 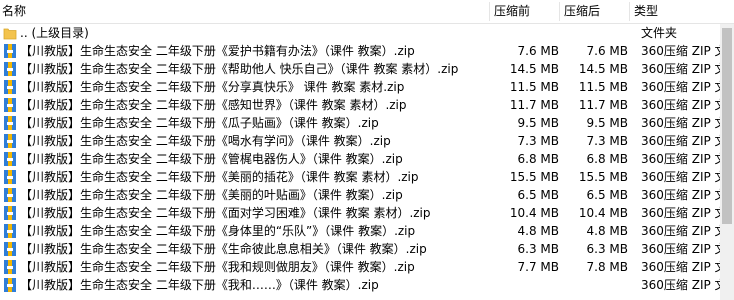 I want to click on folder-icon, so click(x=10, y=34).